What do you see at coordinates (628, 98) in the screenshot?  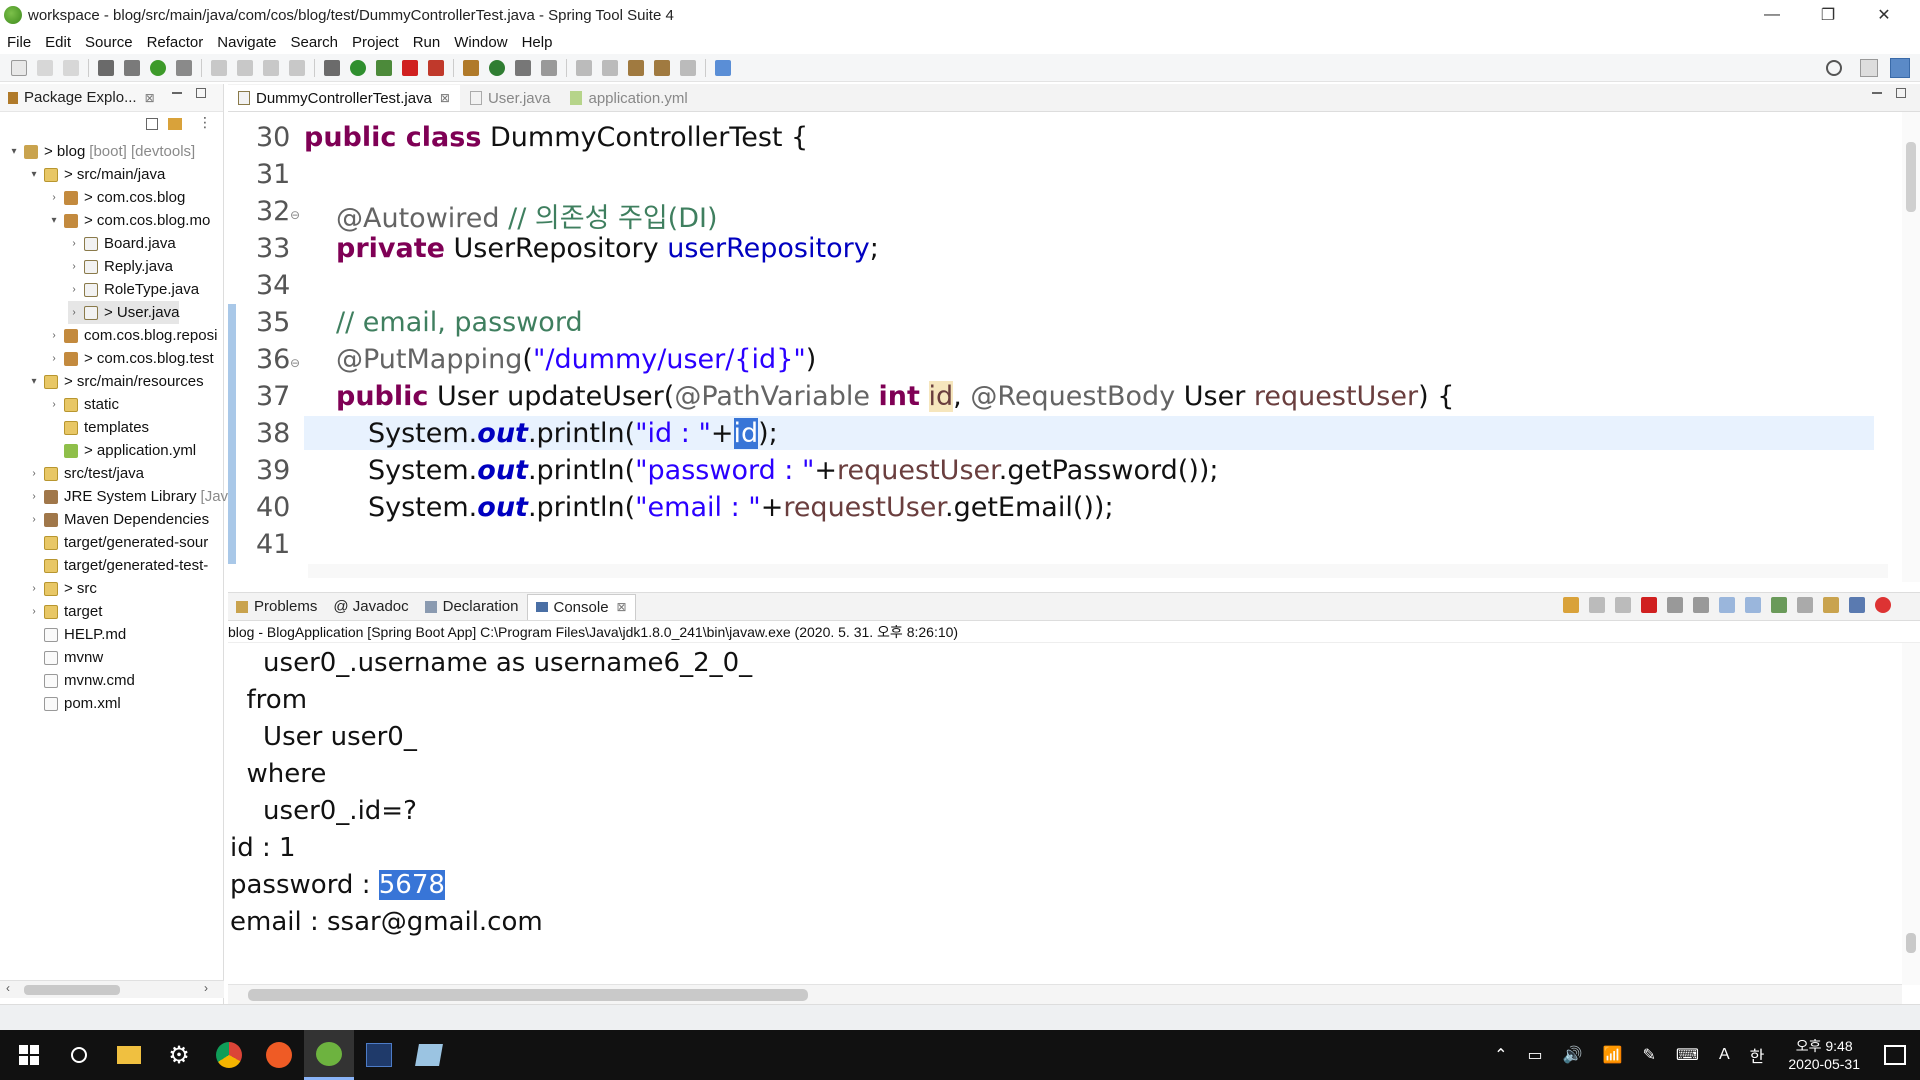 I see `tab-application-yml: application.yml` at bounding box center [628, 98].